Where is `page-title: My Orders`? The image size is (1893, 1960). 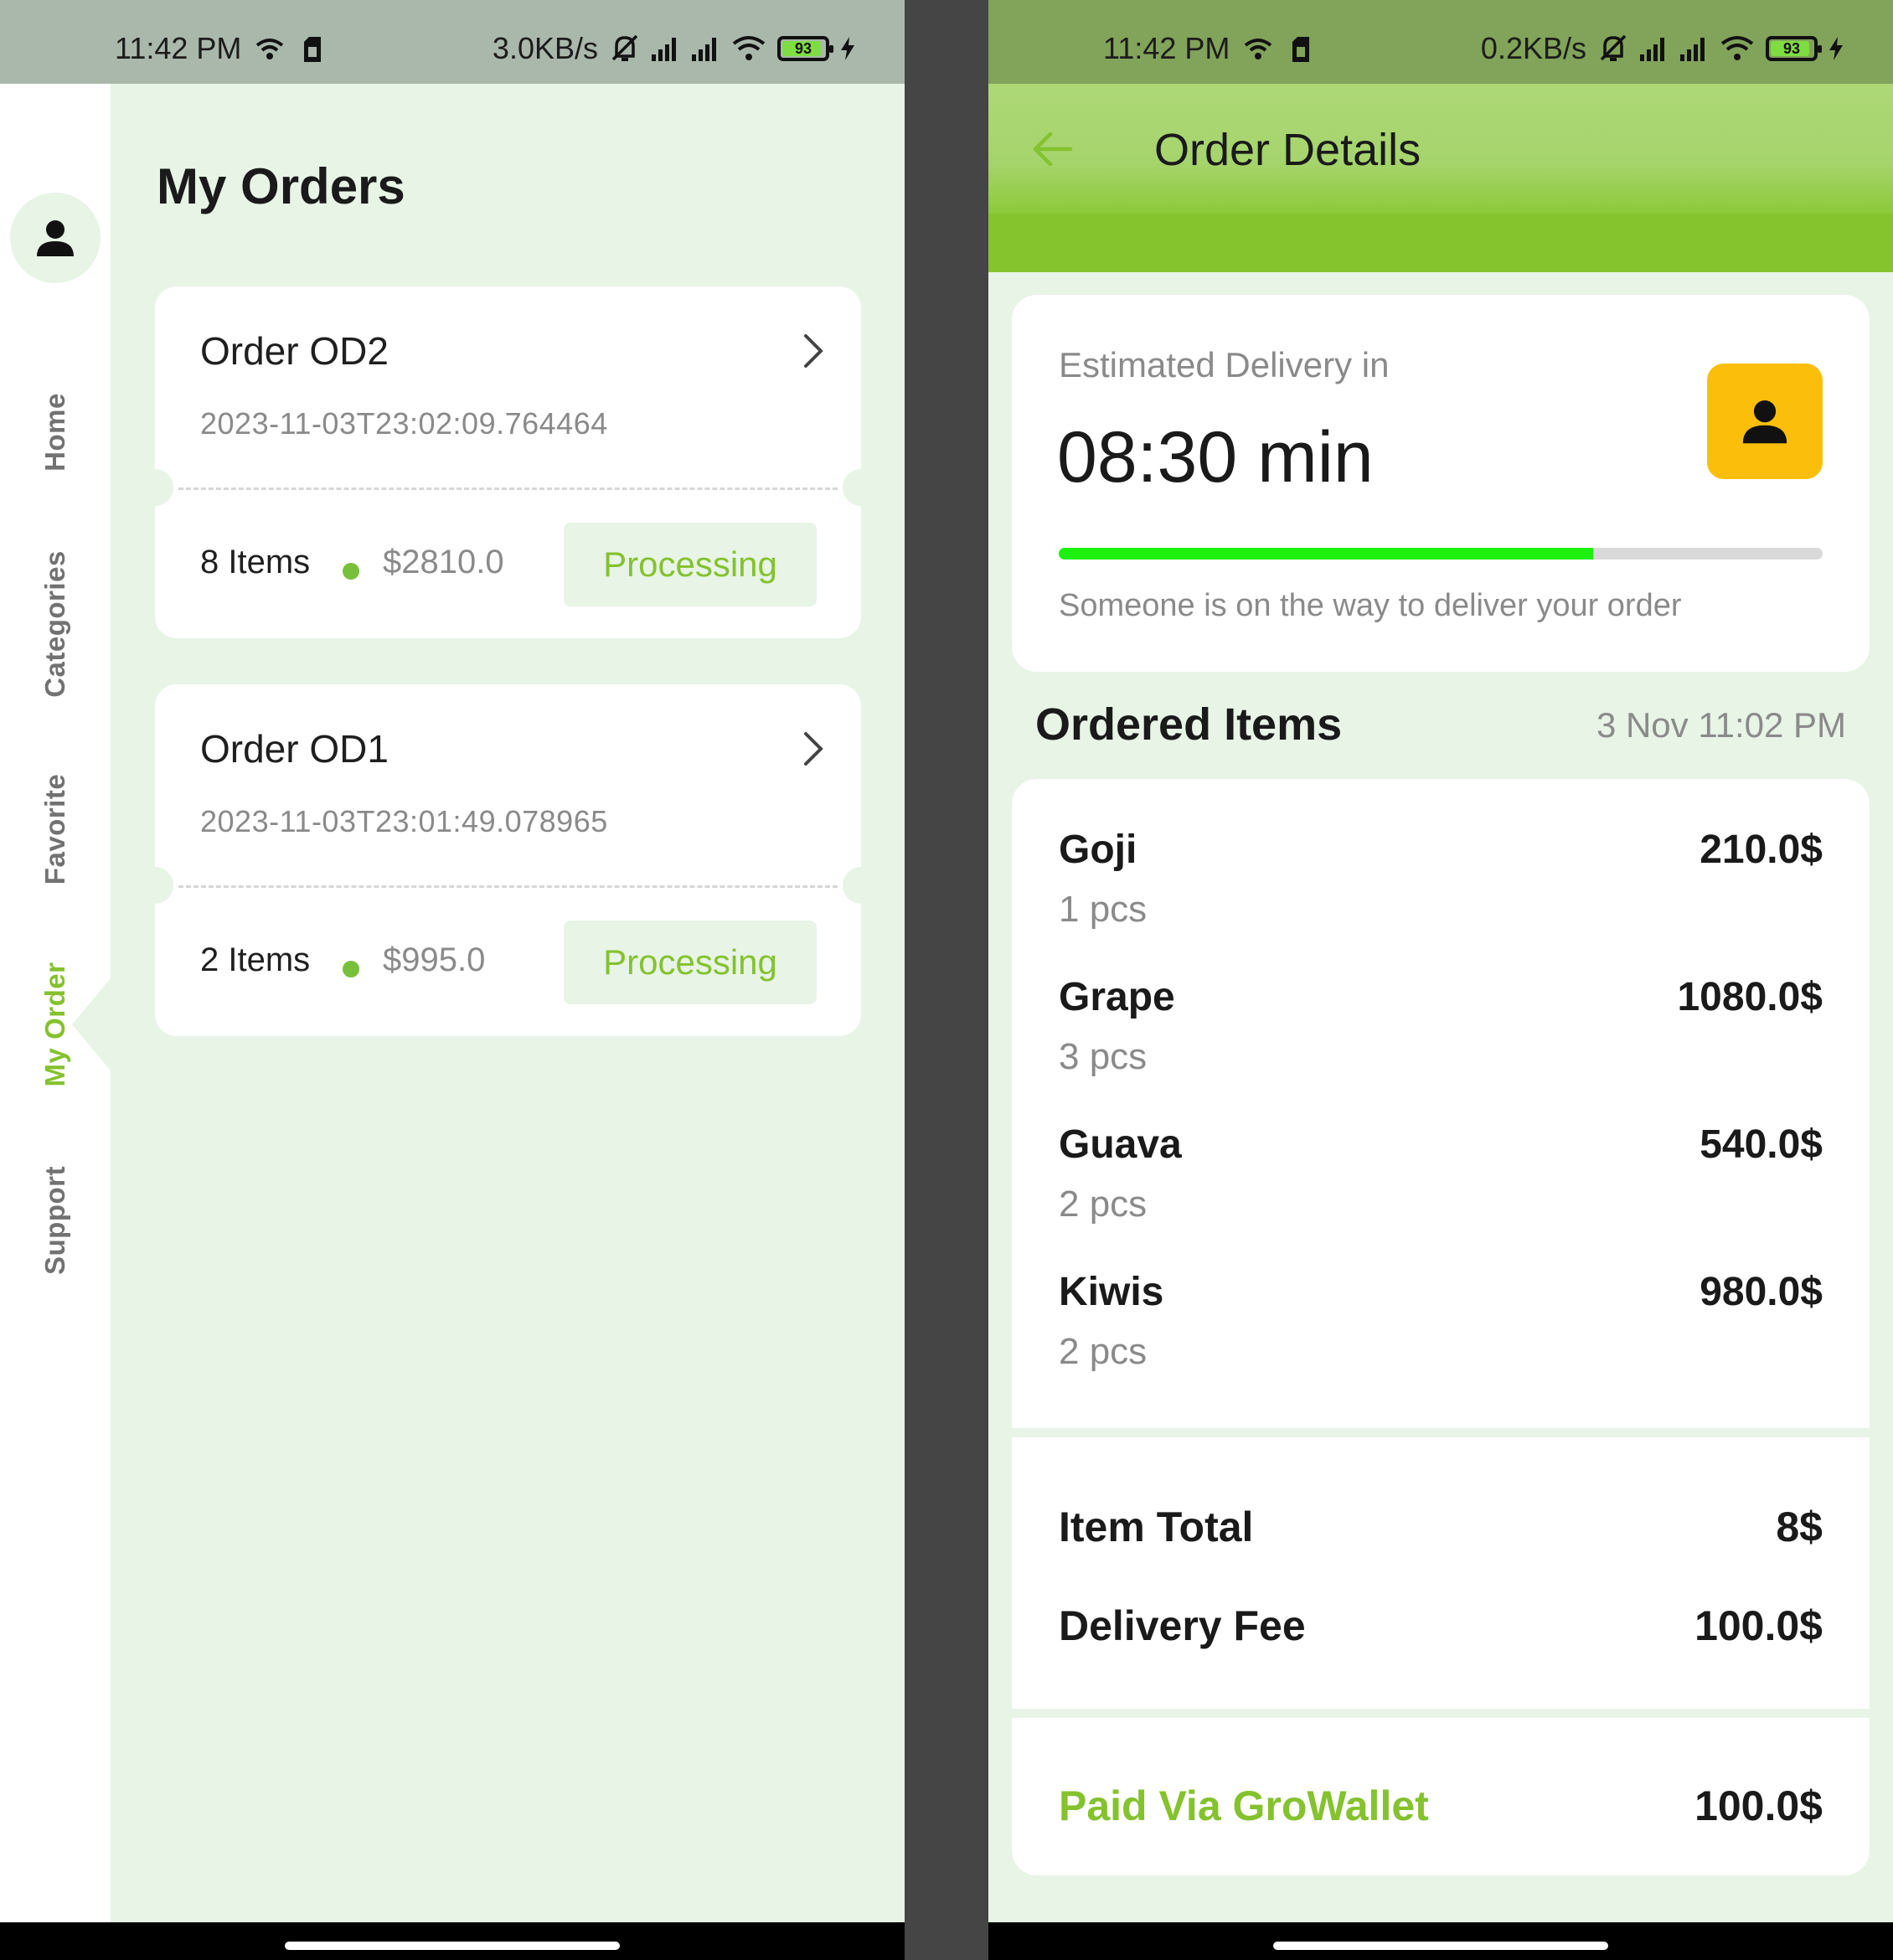 page-title: My Orders is located at coordinates (281, 186).